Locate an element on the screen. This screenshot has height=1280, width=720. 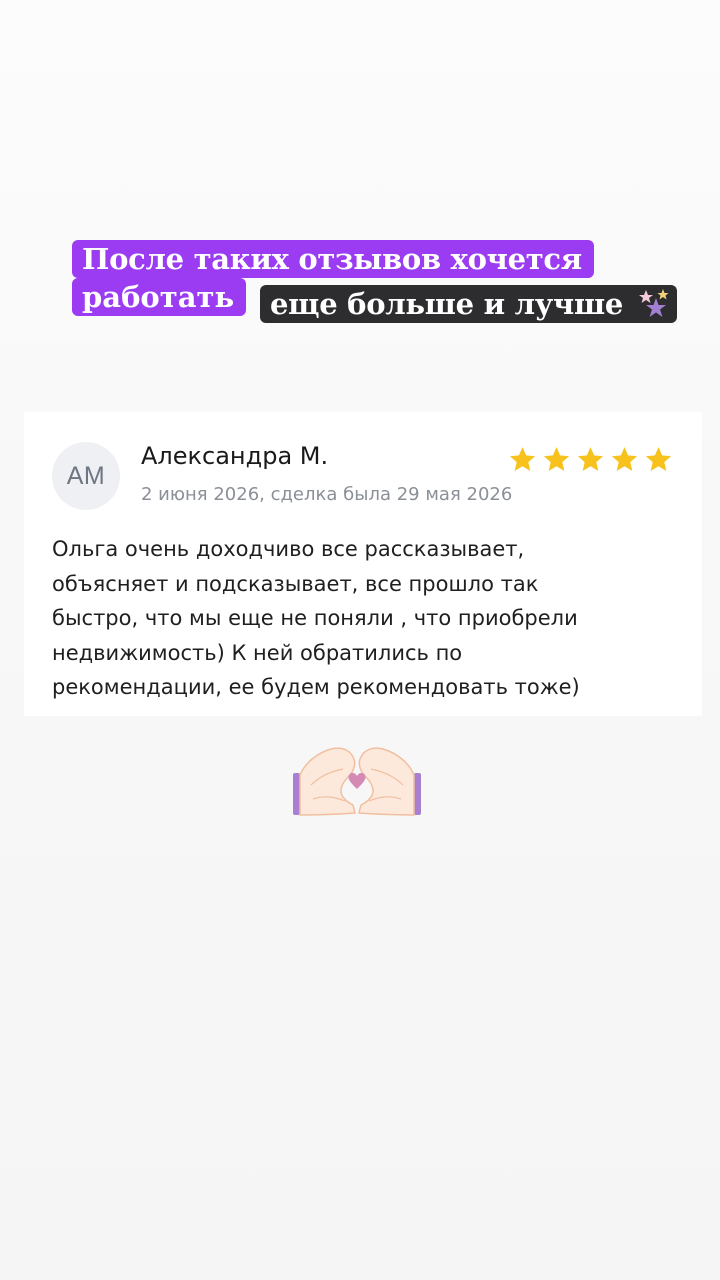
headline-line-2-dark: еще больше и лучше is located at coordinates (468, 304).